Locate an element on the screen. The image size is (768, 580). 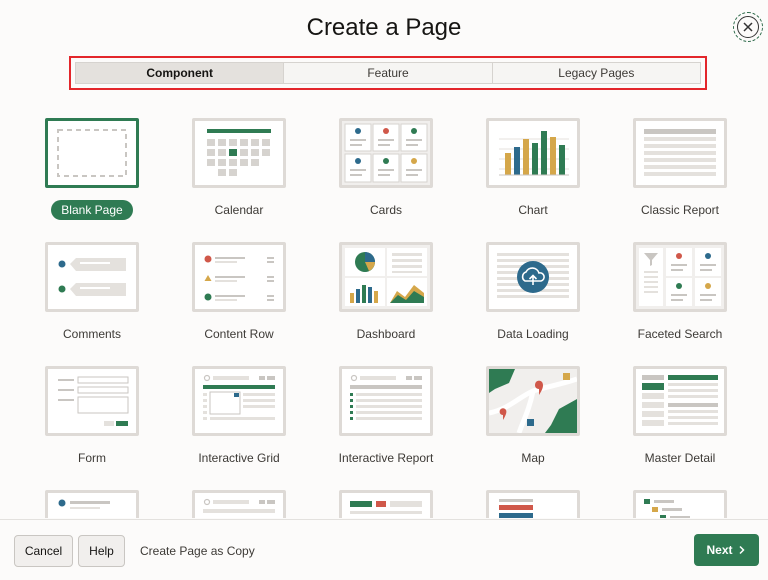
item-label: Data Loading is located at coordinates (533, 334).